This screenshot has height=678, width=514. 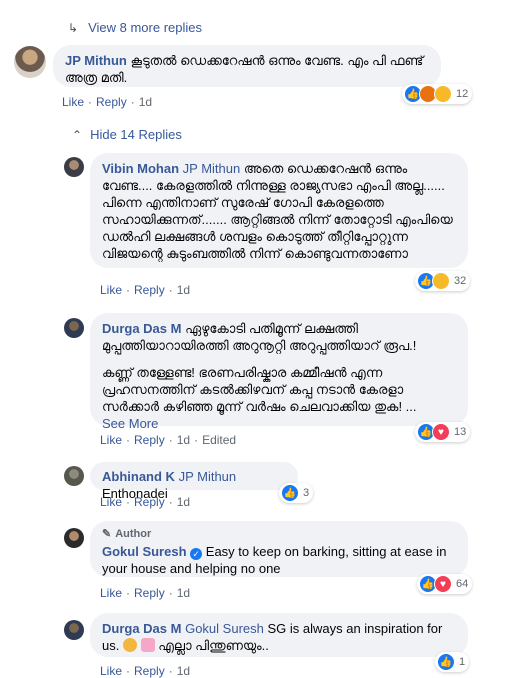 I want to click on view-more-replies-label: View 8 more replies, so click(x=145, y=27).